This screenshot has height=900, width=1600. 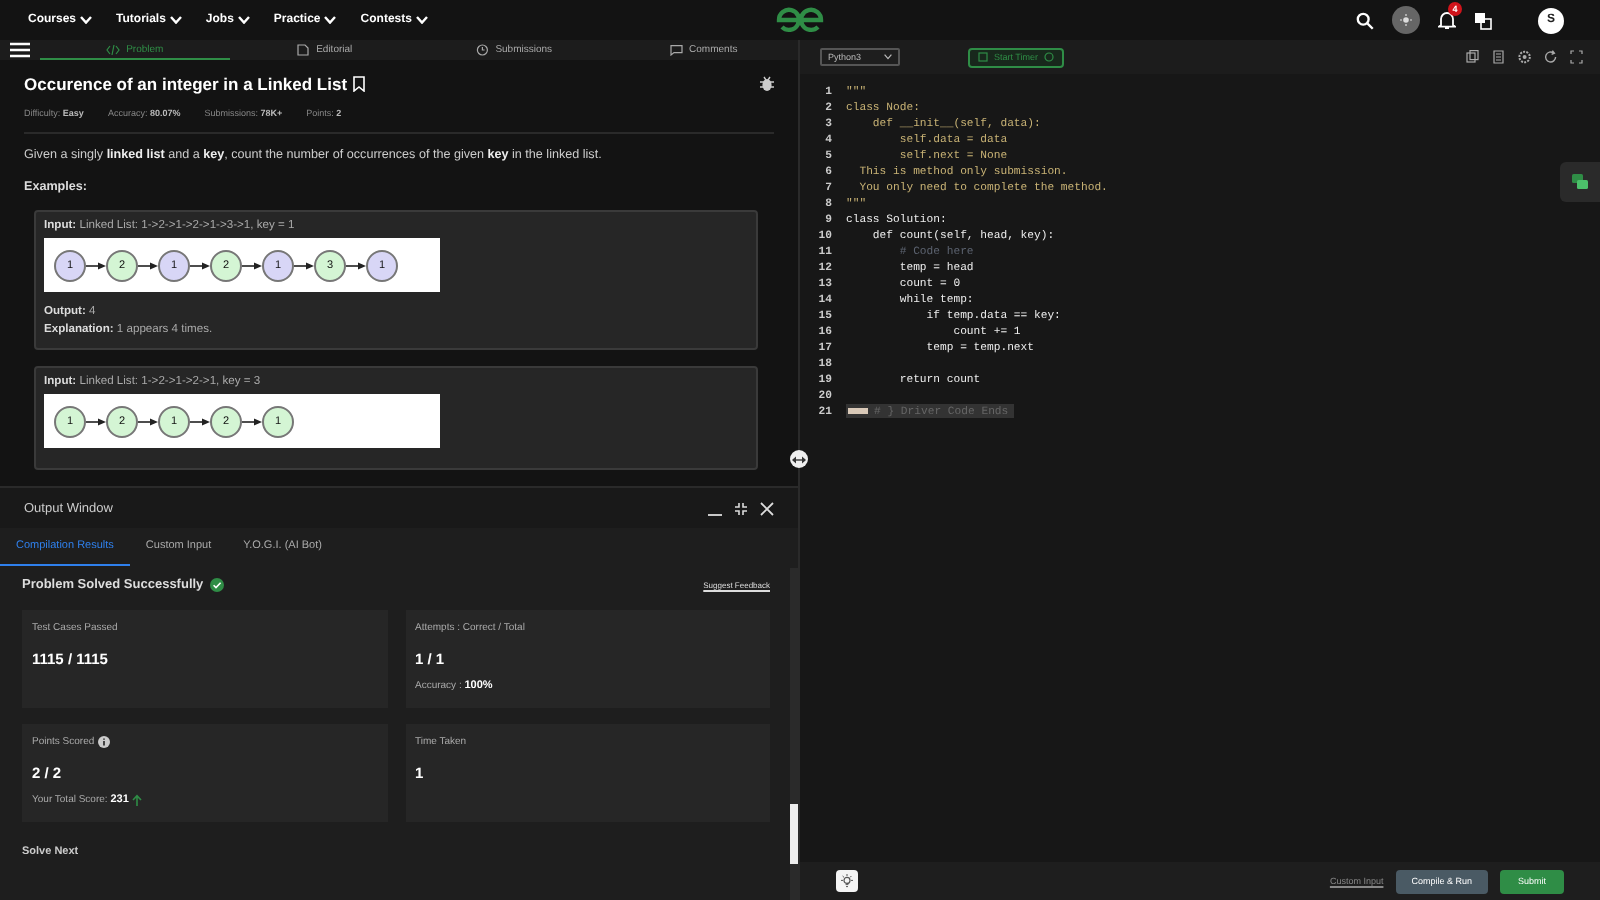 I want to click on refresh-icon, so click(x=1551, y=57).